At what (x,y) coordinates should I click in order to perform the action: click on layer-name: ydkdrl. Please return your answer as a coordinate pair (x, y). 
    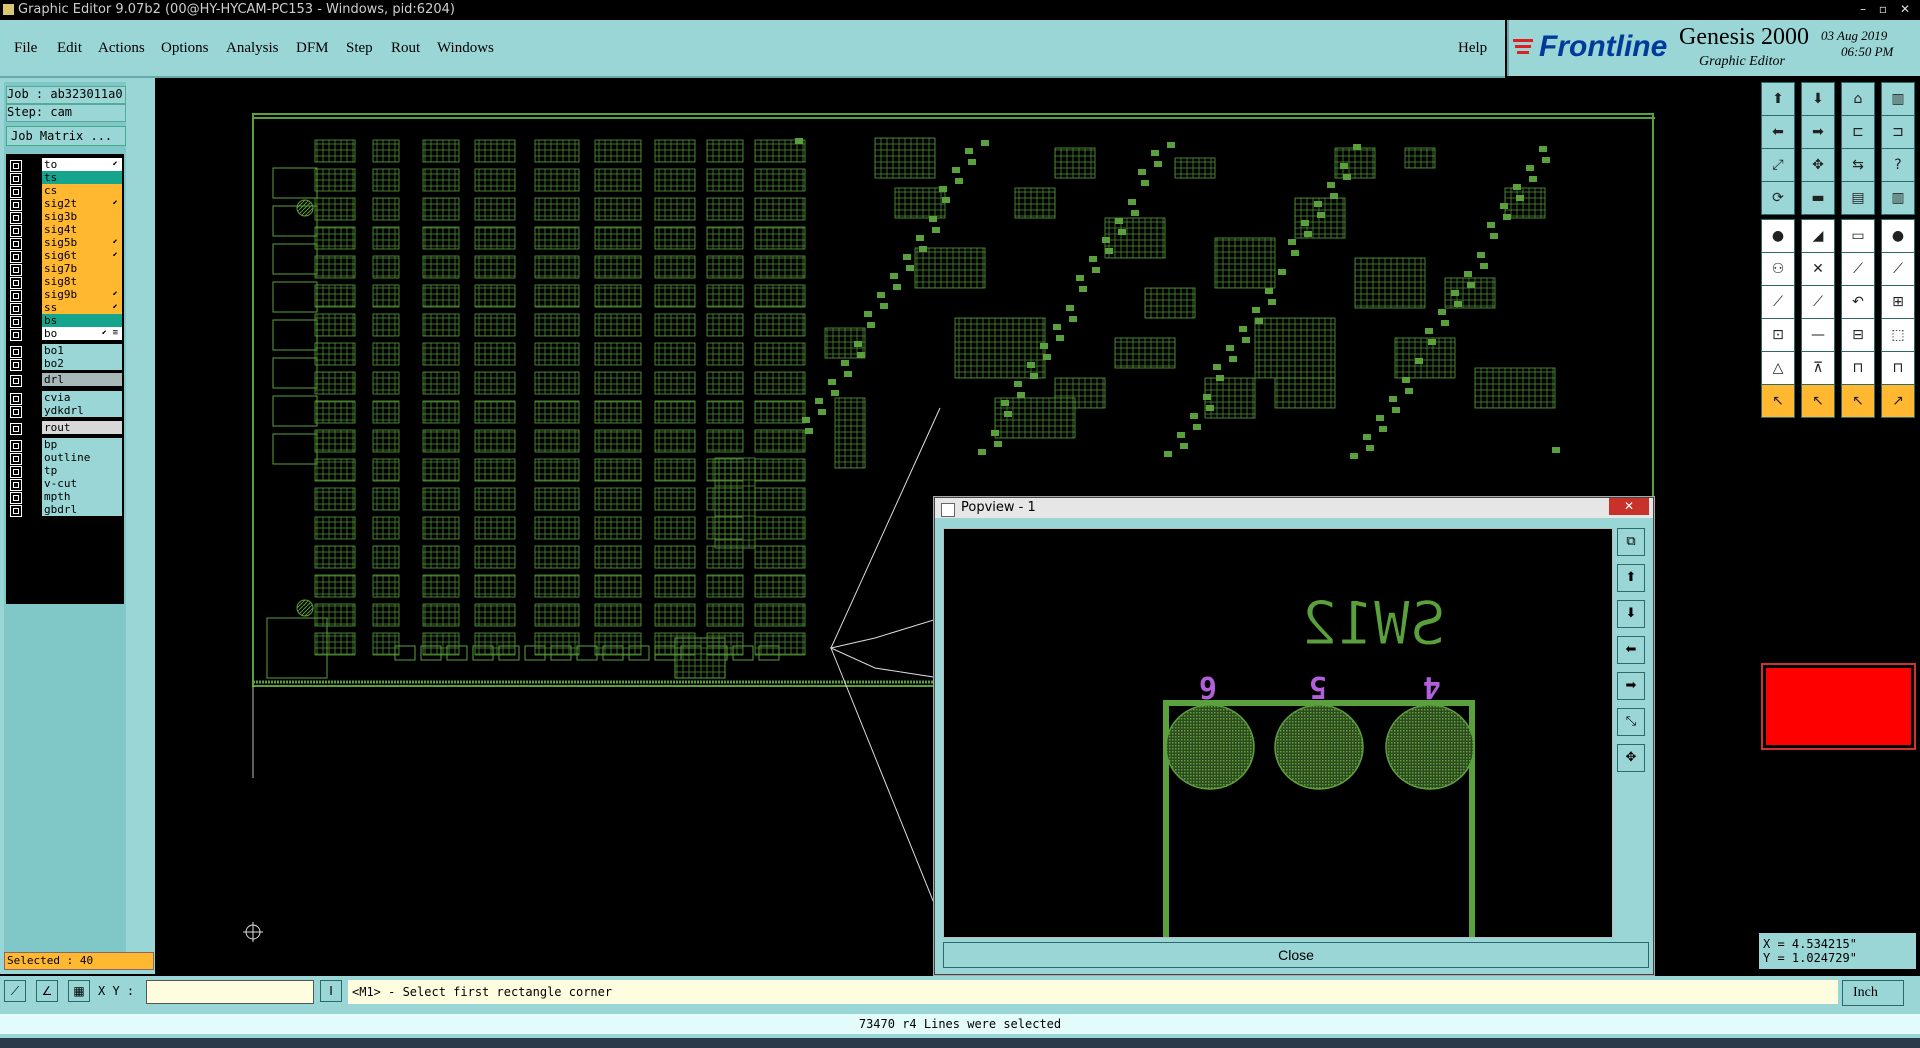
    Looking at the image, I should click on (82, 410).